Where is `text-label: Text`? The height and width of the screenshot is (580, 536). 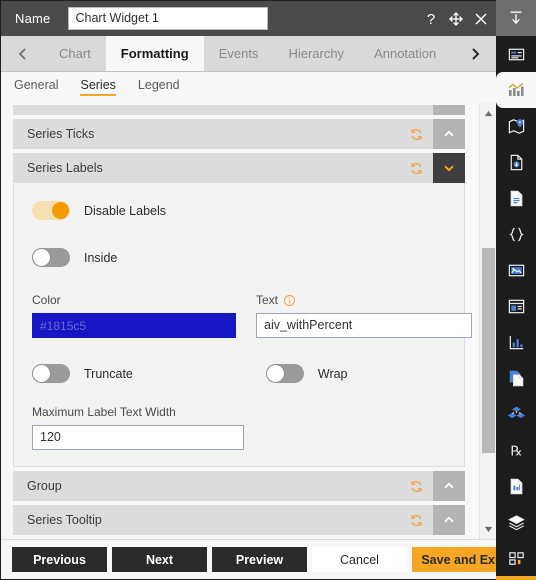 text-label: Text is located at coordinates (267, 300).